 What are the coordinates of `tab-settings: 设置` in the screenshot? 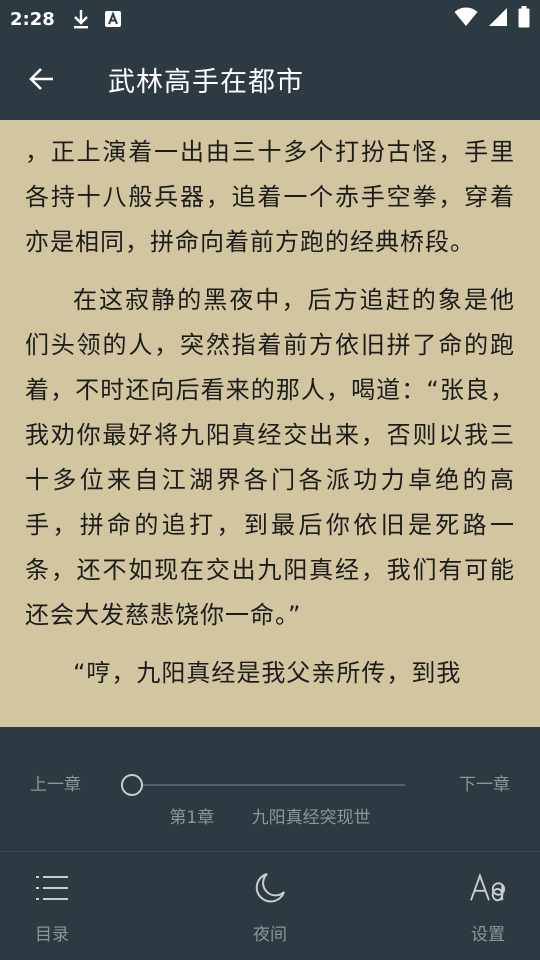 It's located at (488, 906).